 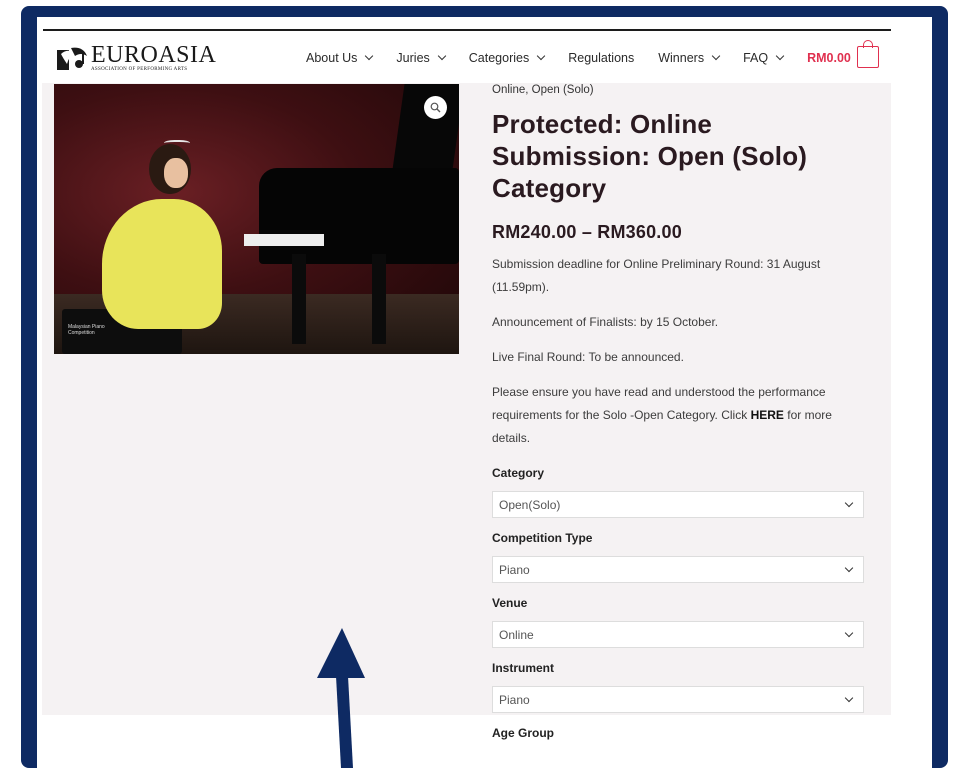 I want to click on nav-label: Regulations, so click(x=601, y=58).